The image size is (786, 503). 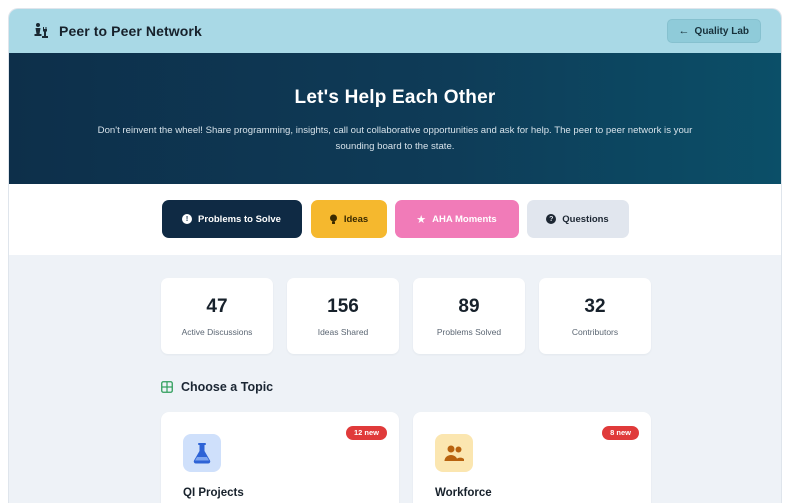 I want to click on tab-aha-moments: ★ AHA Moments, so click(x=456, y=219).